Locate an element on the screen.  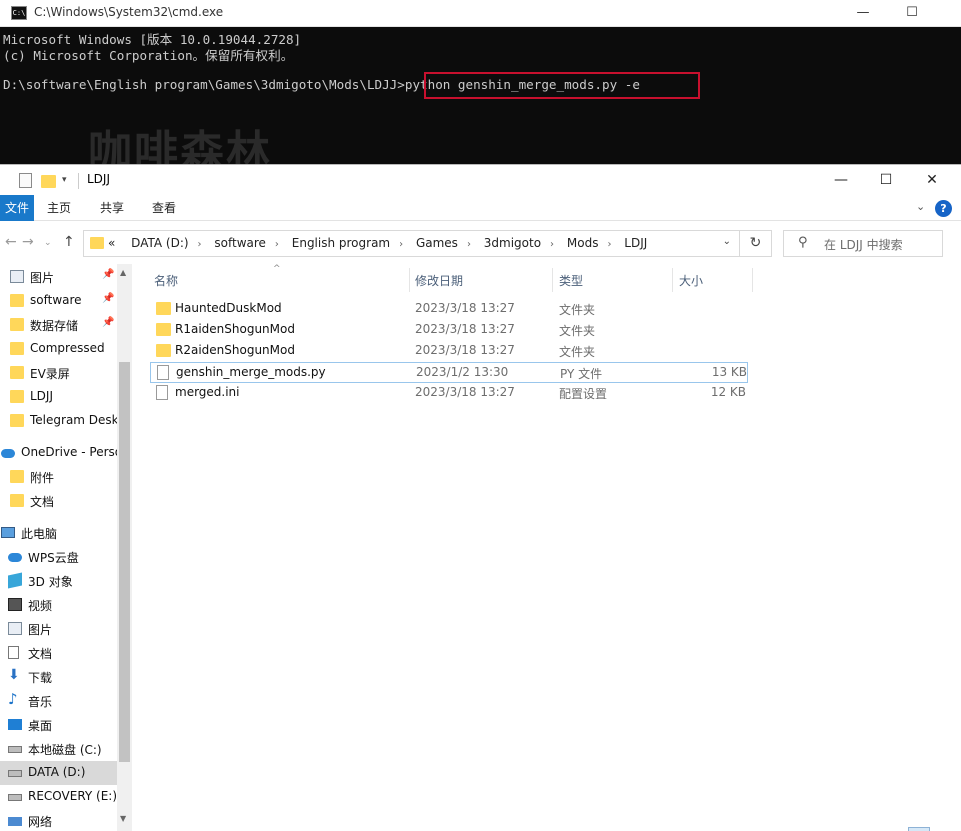
column-header-date: 修改日期 is located at coordinates (439, 280).